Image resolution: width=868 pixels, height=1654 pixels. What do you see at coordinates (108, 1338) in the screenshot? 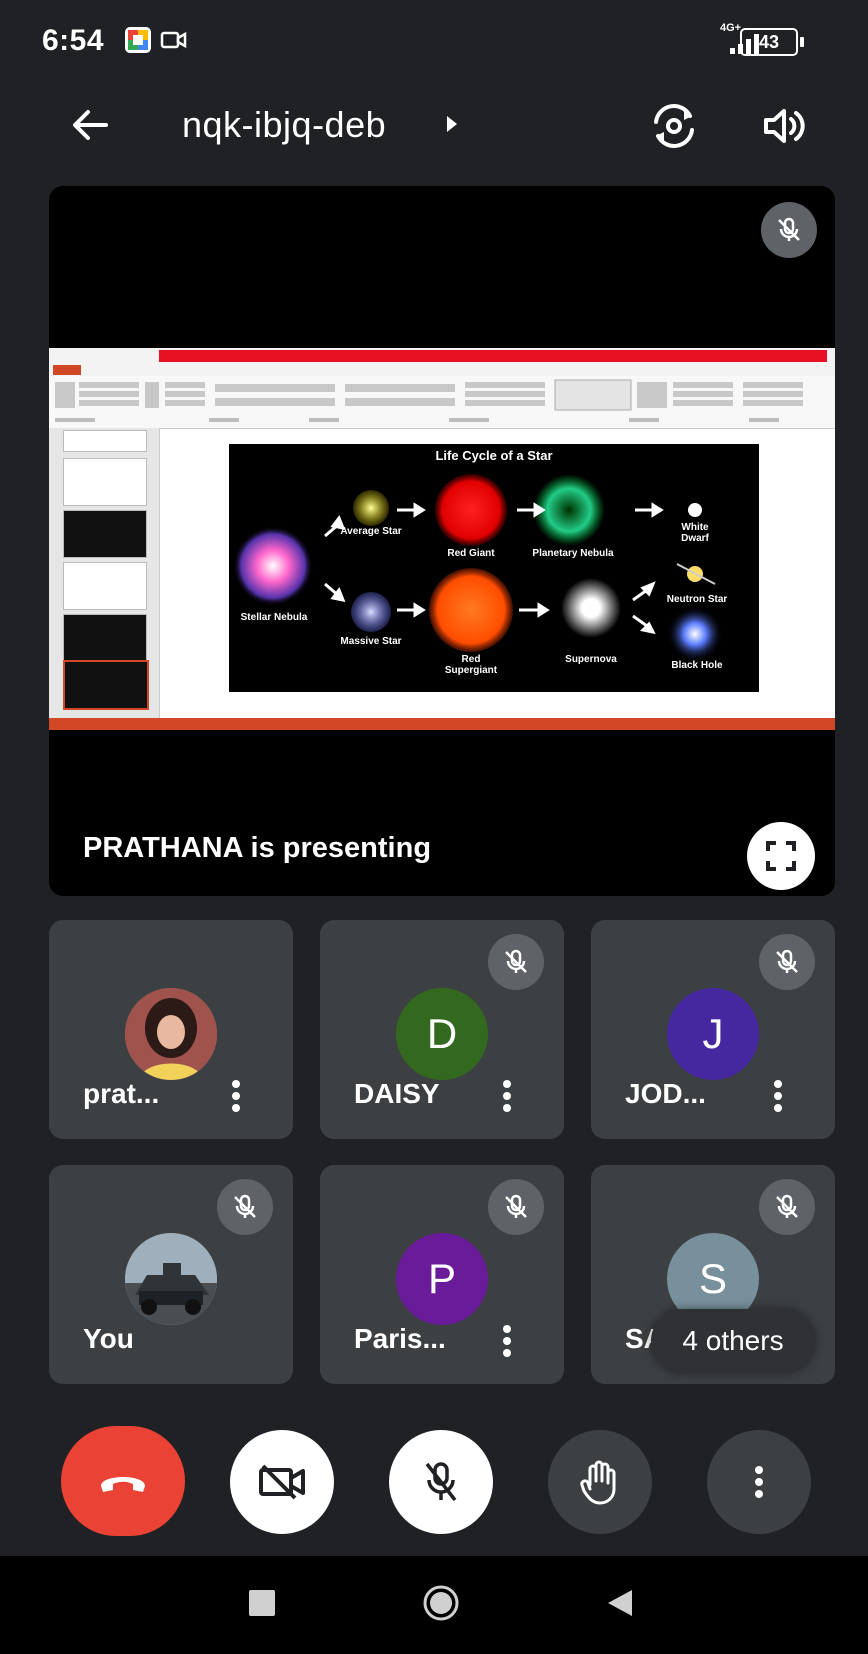
I see `participant-name: You` at bounding box center [108, 1338].